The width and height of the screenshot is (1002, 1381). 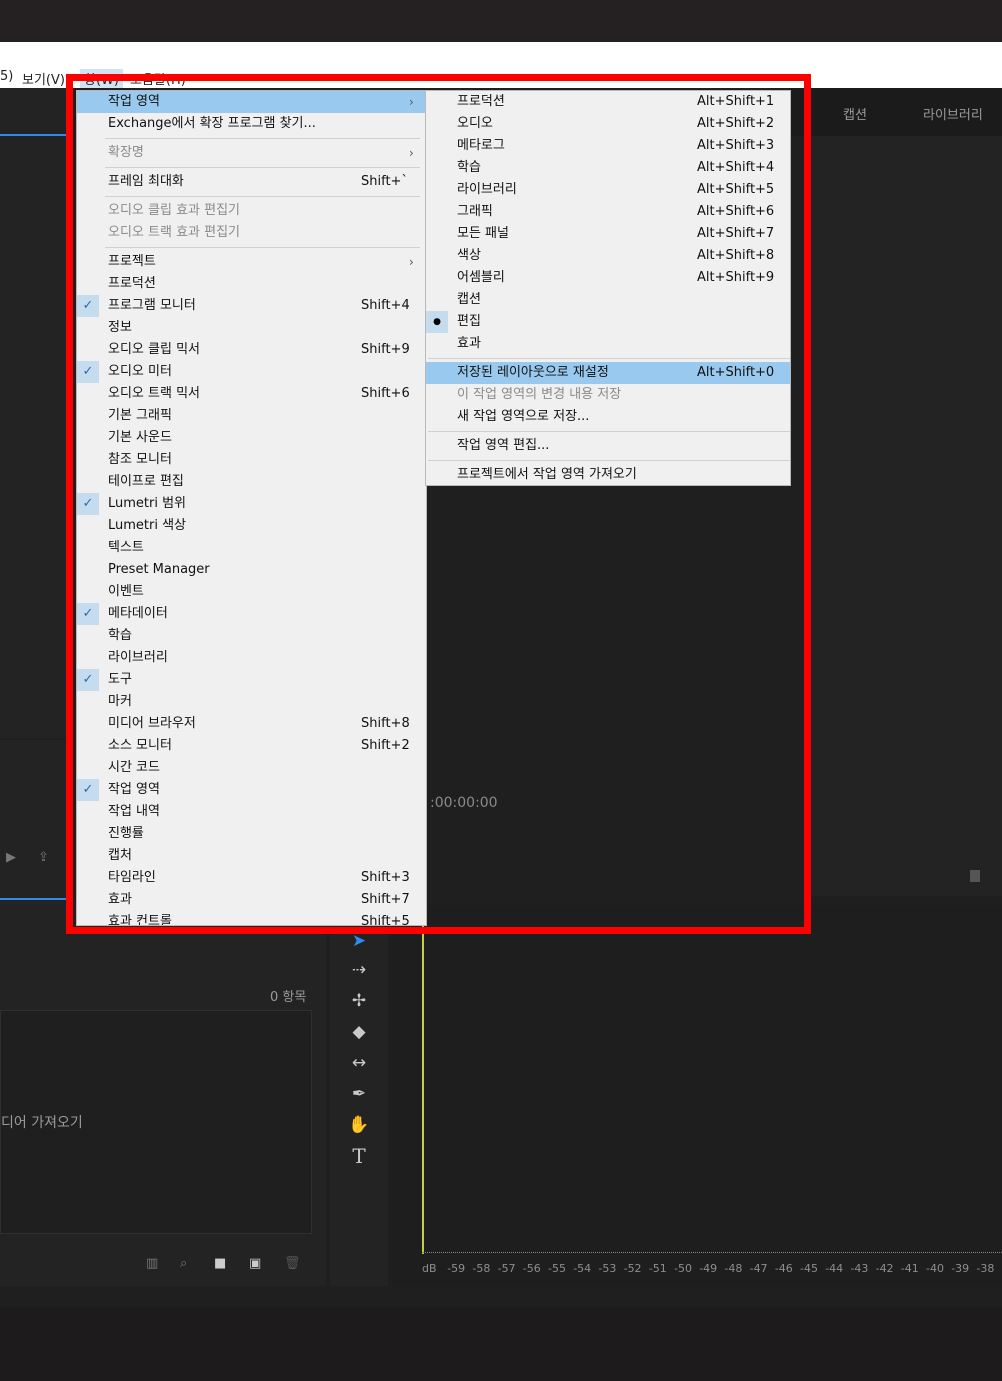 I want to click on project-drop-area: 디어 가져오기, so click(x=156, y=1122).